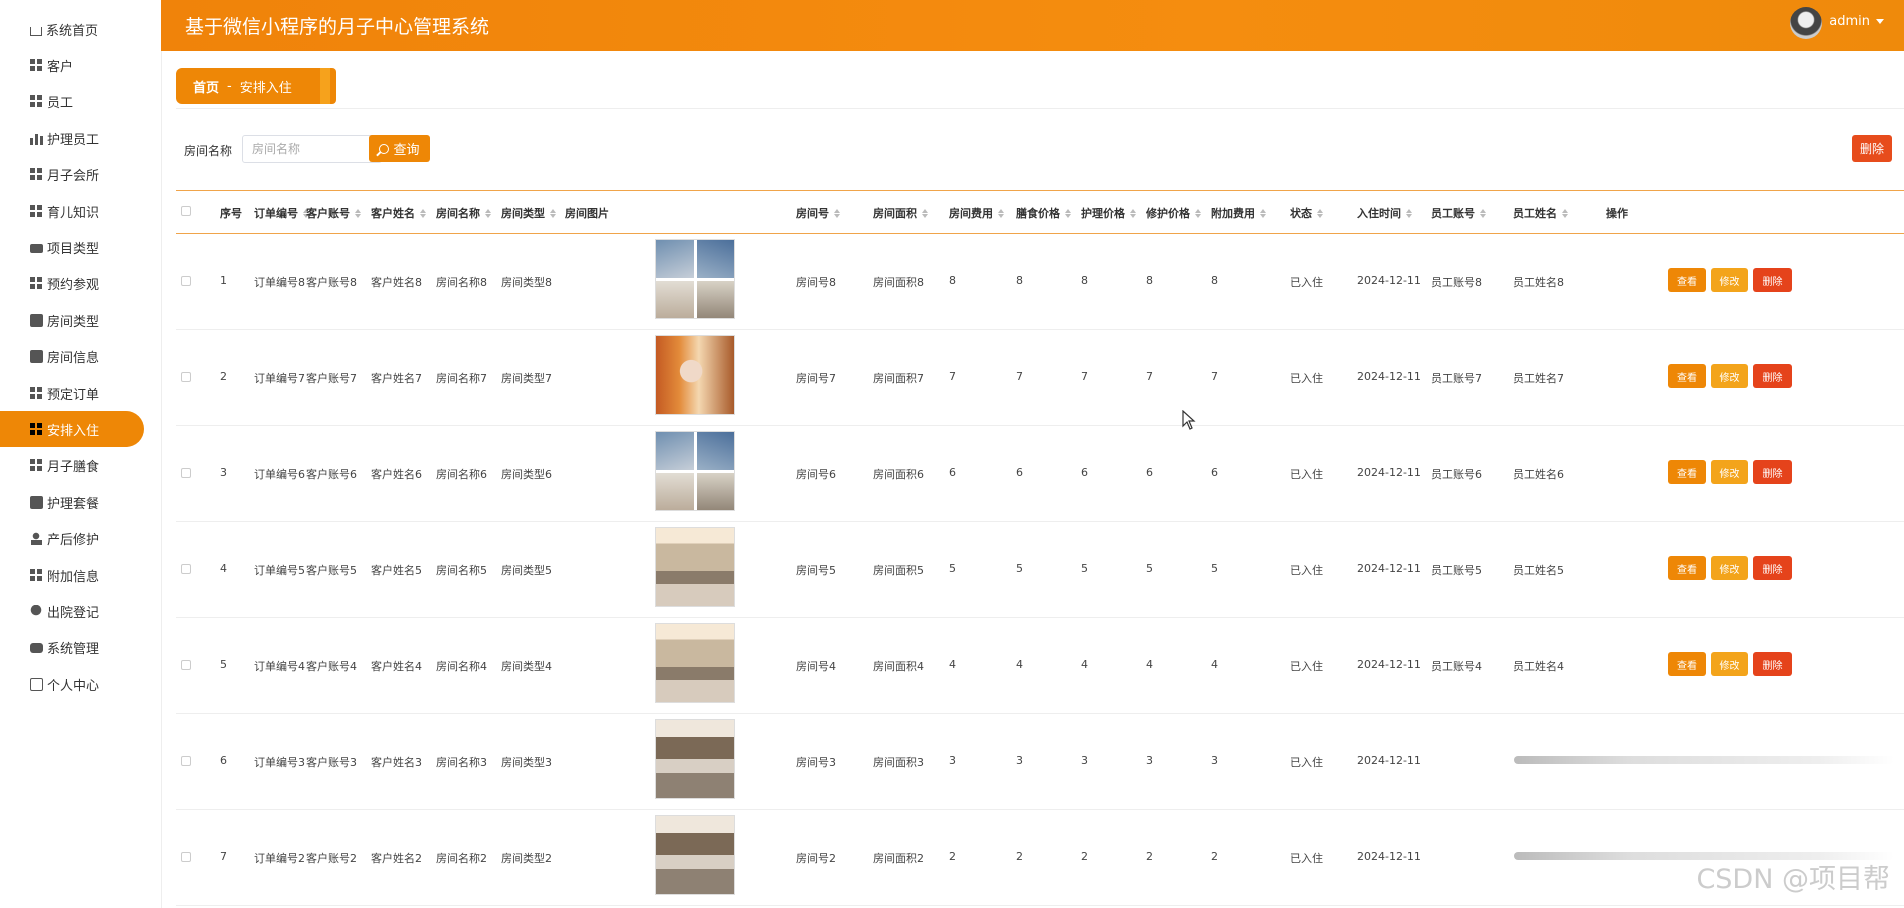  I want to click on column-header-label: 房间面积, so click(895, 213).